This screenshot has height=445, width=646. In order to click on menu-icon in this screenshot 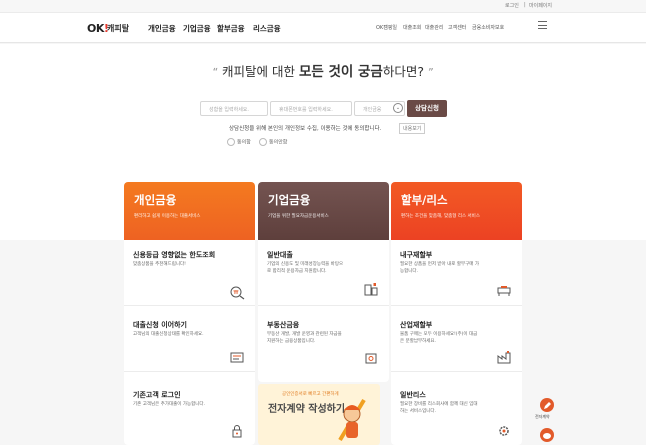, I will do `click(542, 25)`.